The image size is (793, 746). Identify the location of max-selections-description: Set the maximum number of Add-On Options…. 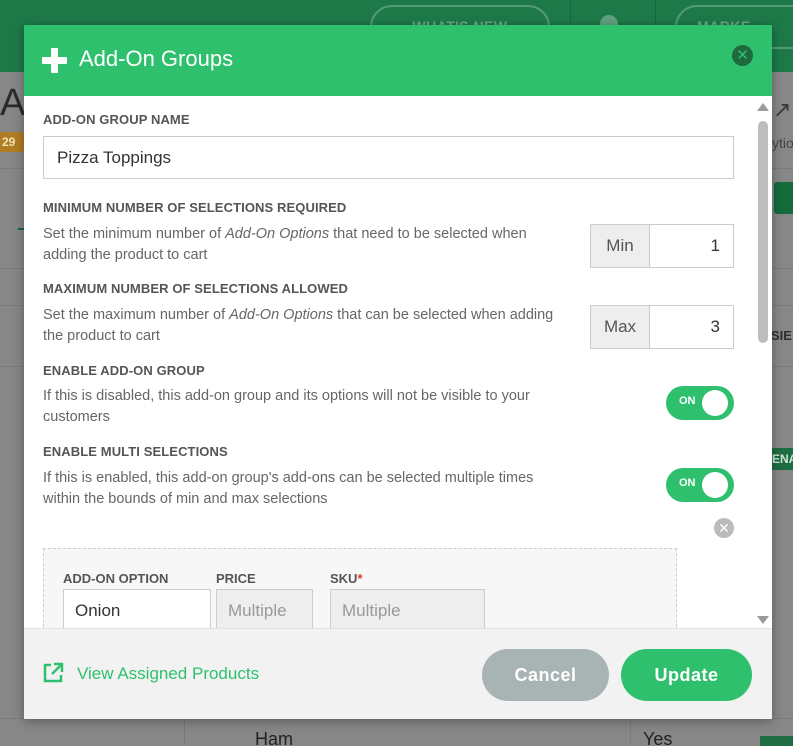
(298, 325).